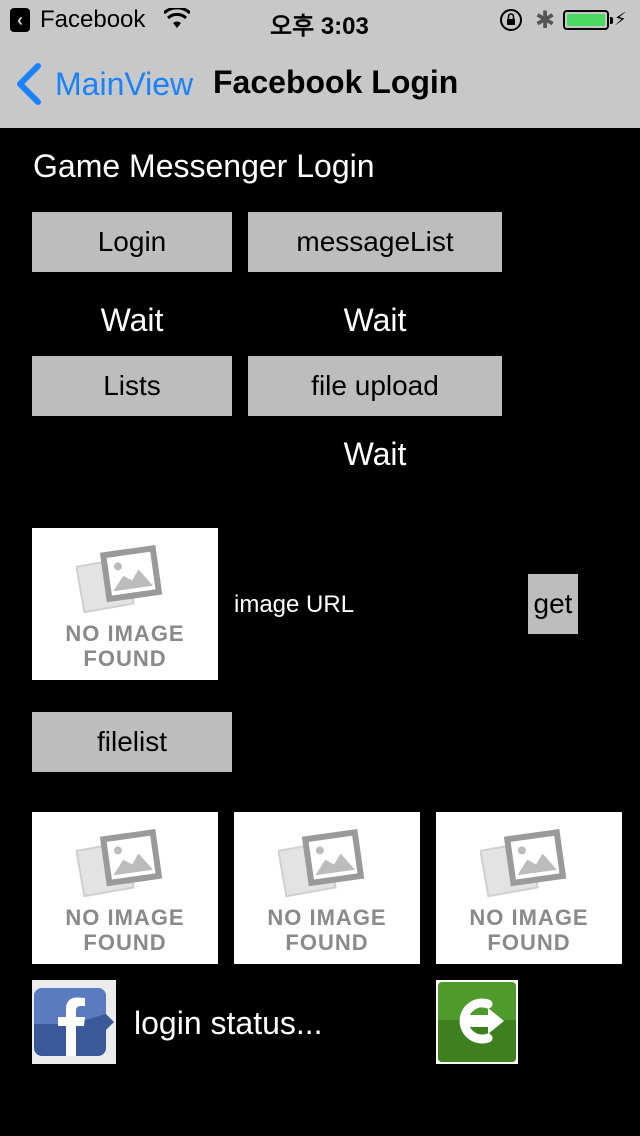  What do you see at coordinates (132, 742) in the screenshot?
I see `filelist-button: filelist` at bounding box center [132, 742].